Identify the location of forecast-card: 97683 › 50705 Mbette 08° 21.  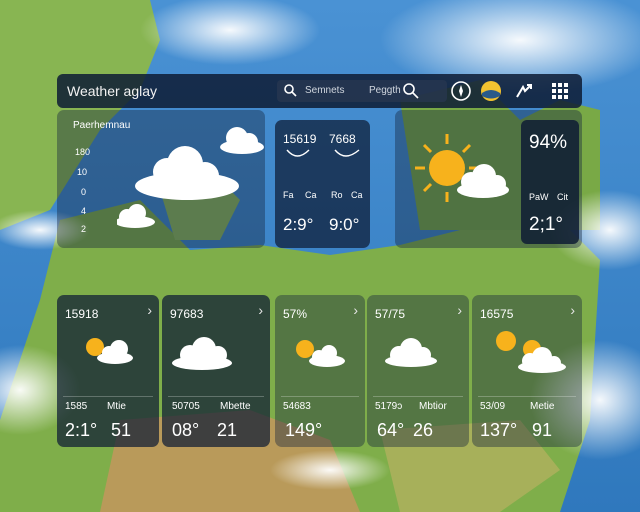
(216, 371).